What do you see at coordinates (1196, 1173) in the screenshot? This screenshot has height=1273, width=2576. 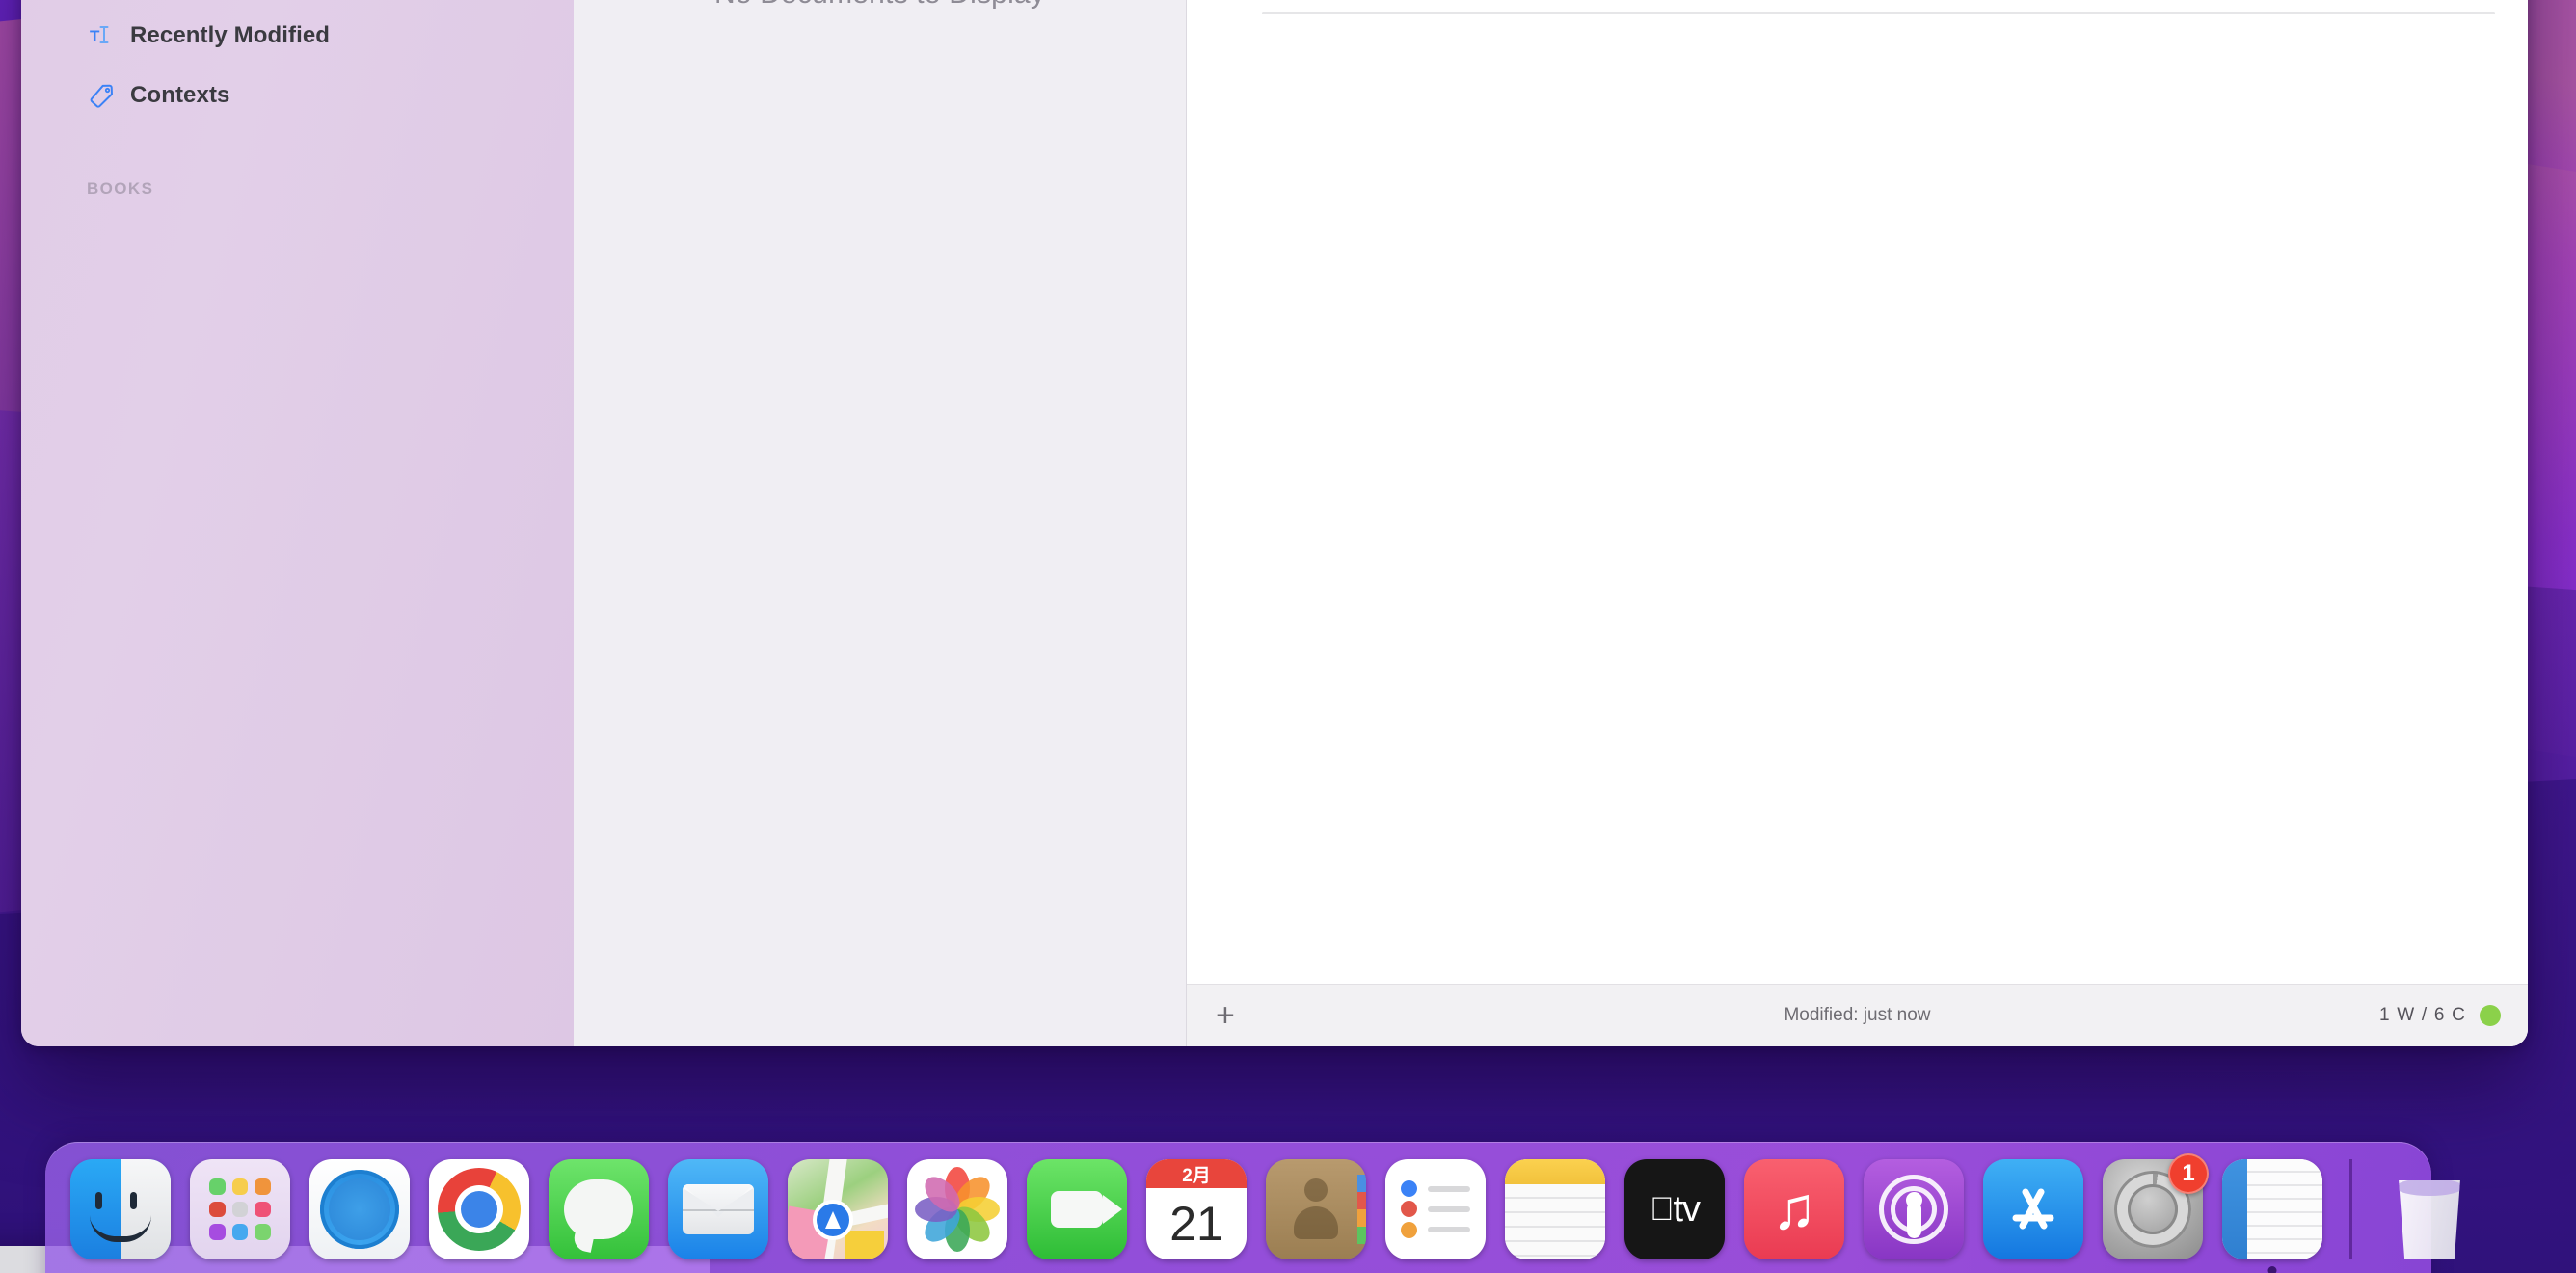 I see `calendar-month-label: 2月` at bounding box center [1196, 1173].